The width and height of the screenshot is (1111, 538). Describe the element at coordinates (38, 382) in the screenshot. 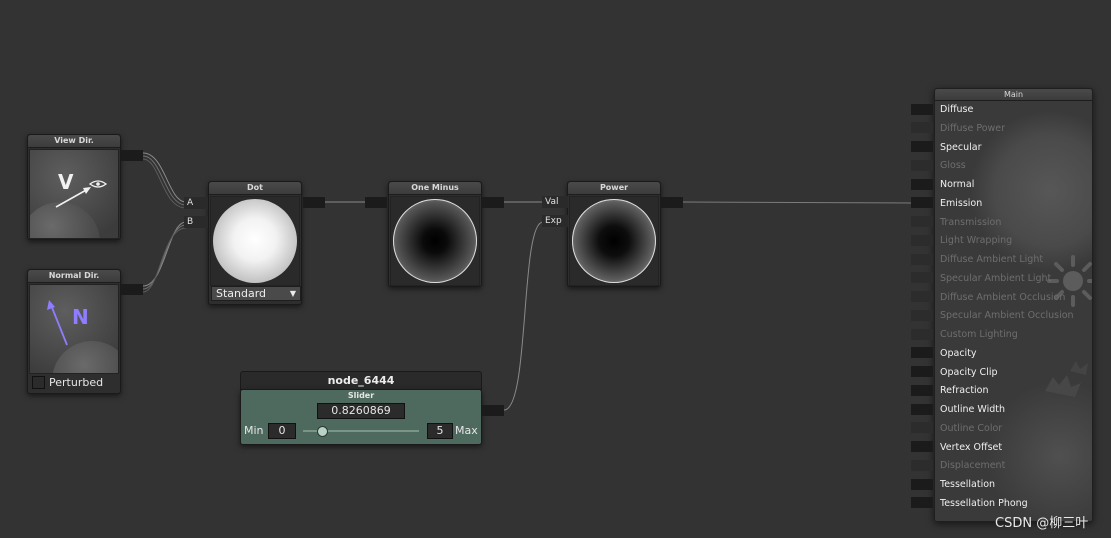

I see `perturbed-checkbox` at that location.